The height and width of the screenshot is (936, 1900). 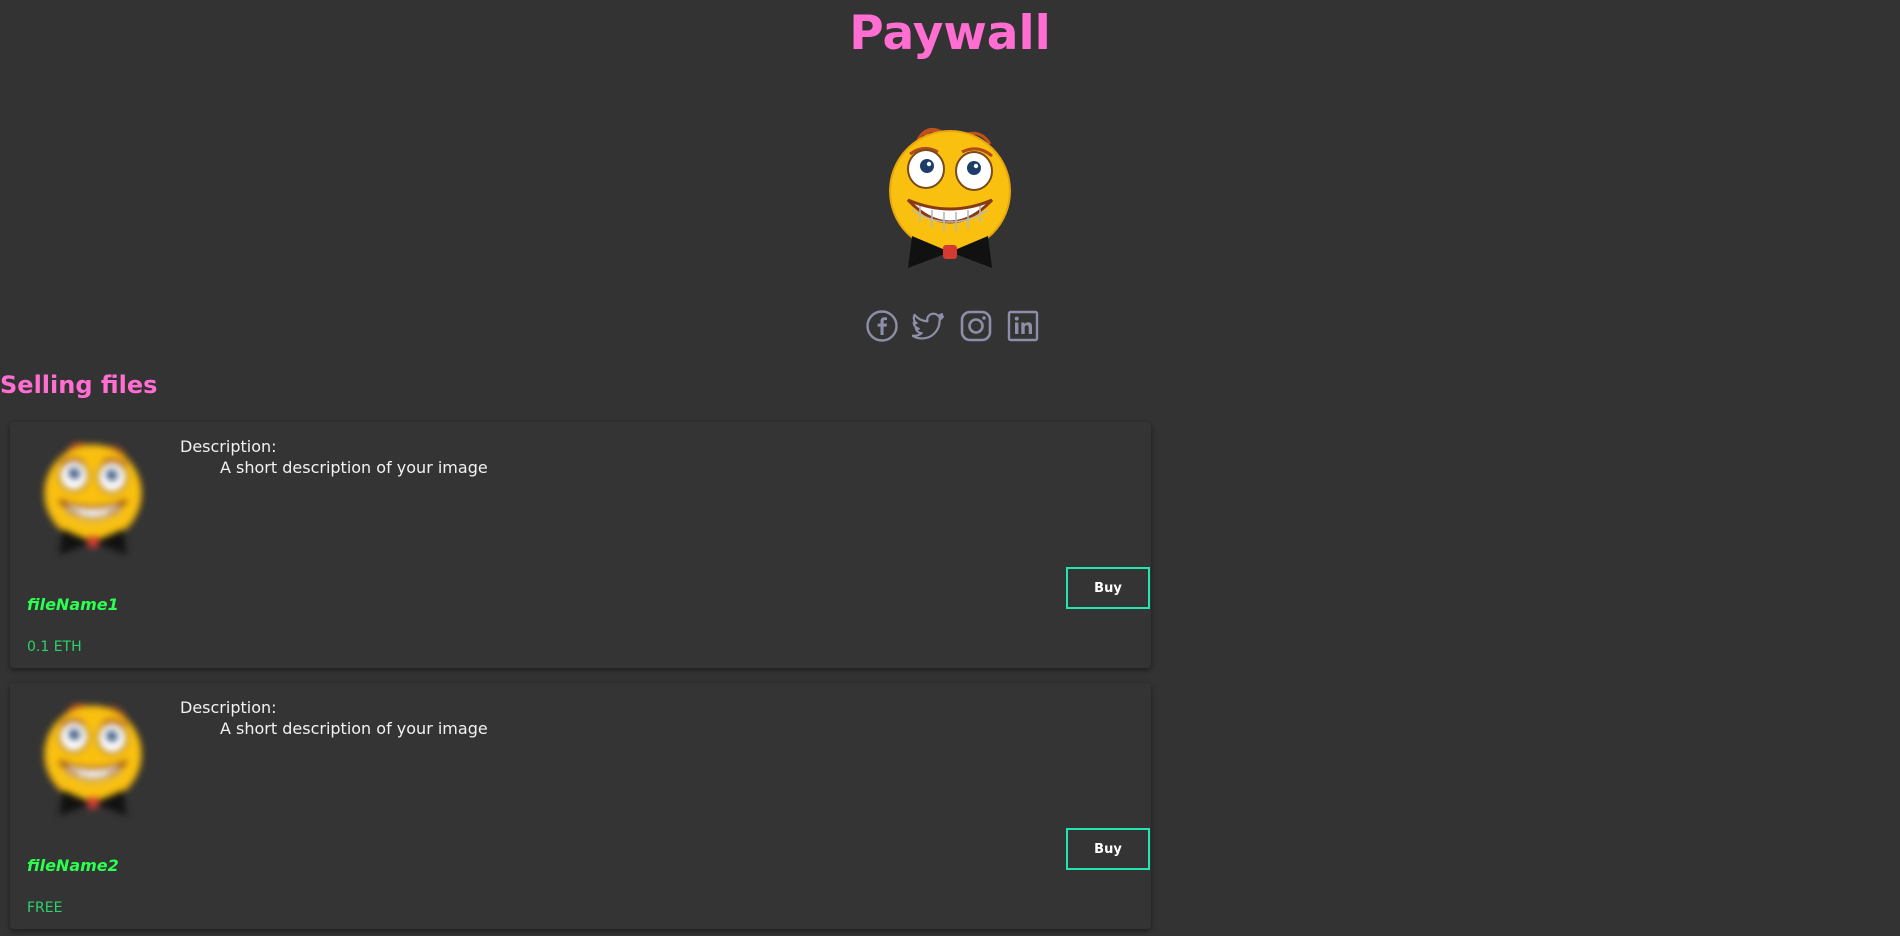 I want to click on page-title: Paywall, so click(x=950, y=33).